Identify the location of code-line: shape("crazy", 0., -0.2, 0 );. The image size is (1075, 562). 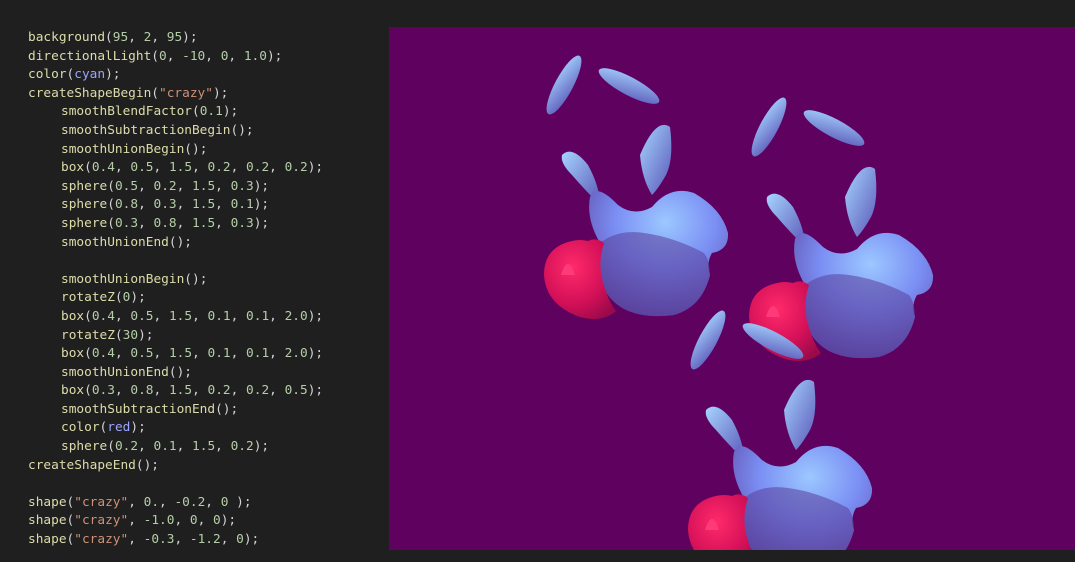
(208, 503).